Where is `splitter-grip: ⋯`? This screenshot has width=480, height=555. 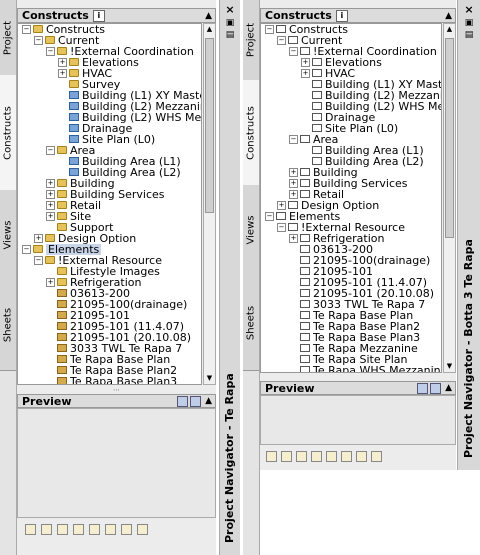 splitter-grip: ⋯ is located at coordinates (116, 390).